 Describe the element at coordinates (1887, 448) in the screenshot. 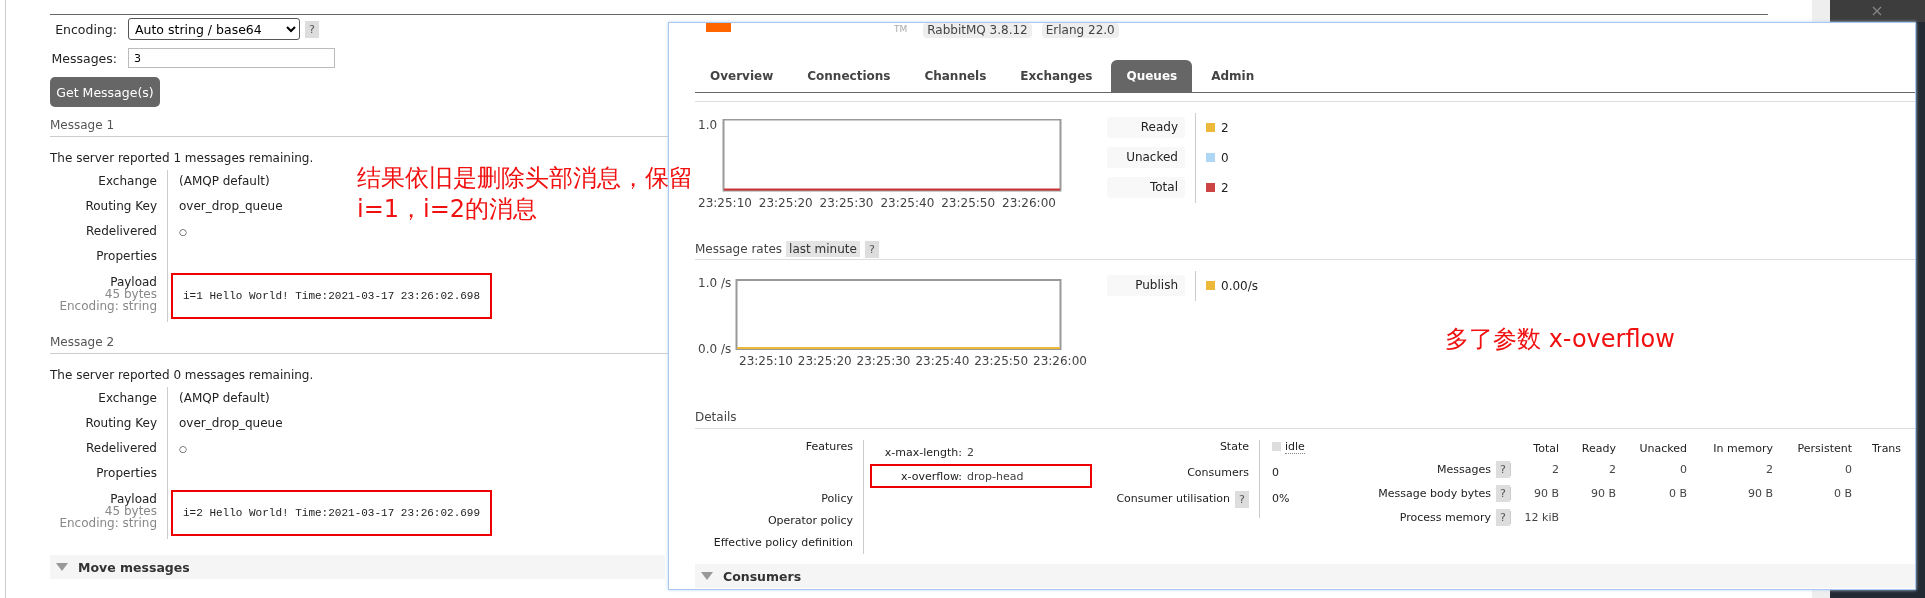

I see `column-header: Trans` at that location.